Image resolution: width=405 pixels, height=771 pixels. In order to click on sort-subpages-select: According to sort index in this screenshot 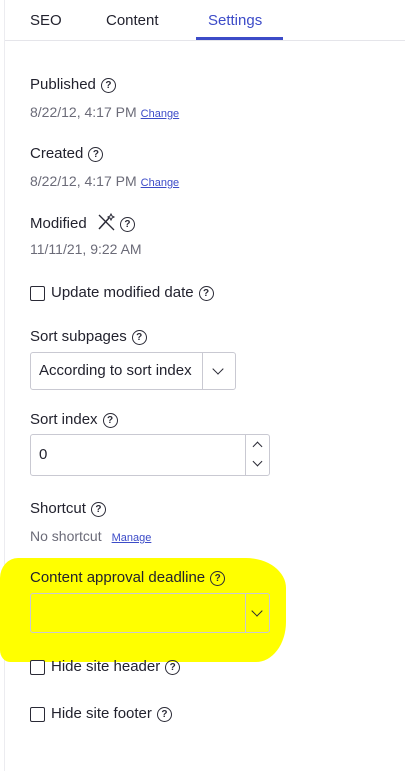, I will do `click(133, 371)`.